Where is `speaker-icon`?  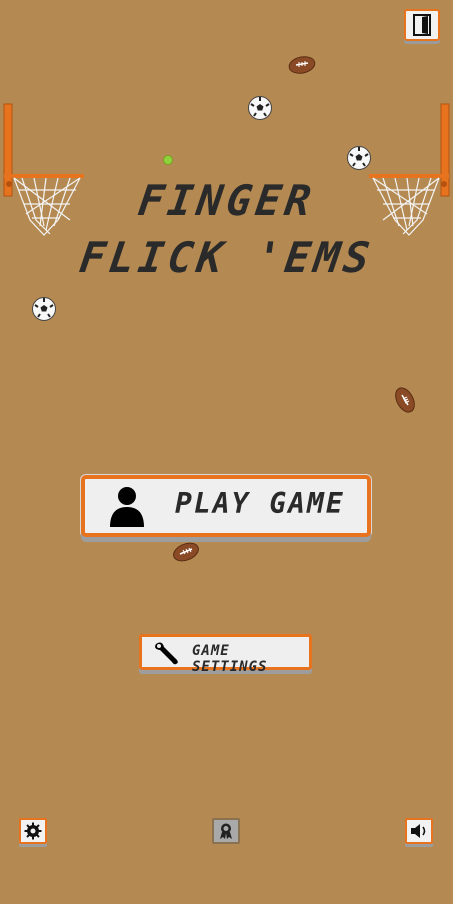
speaker-icon is located at coordinates (418, 831).